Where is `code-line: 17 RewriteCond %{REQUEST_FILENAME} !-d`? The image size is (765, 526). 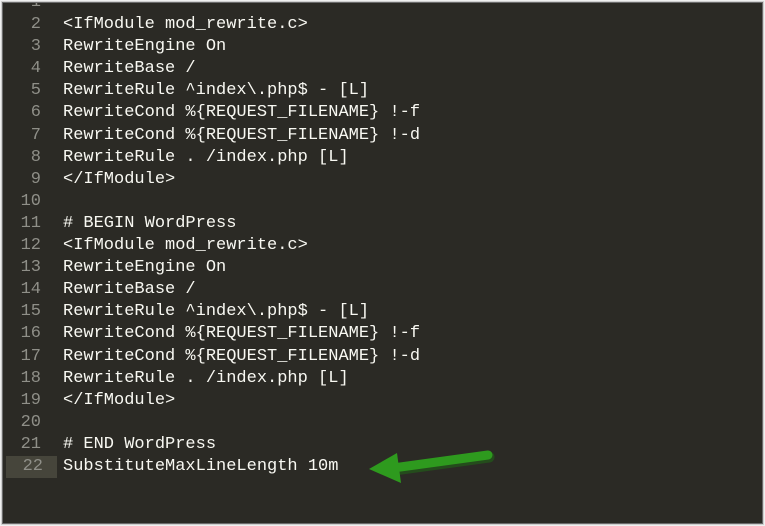 code-line: 17 RewriteCond %{REQUEST_FILENAME} !-d is located at coordinates (382, 357).